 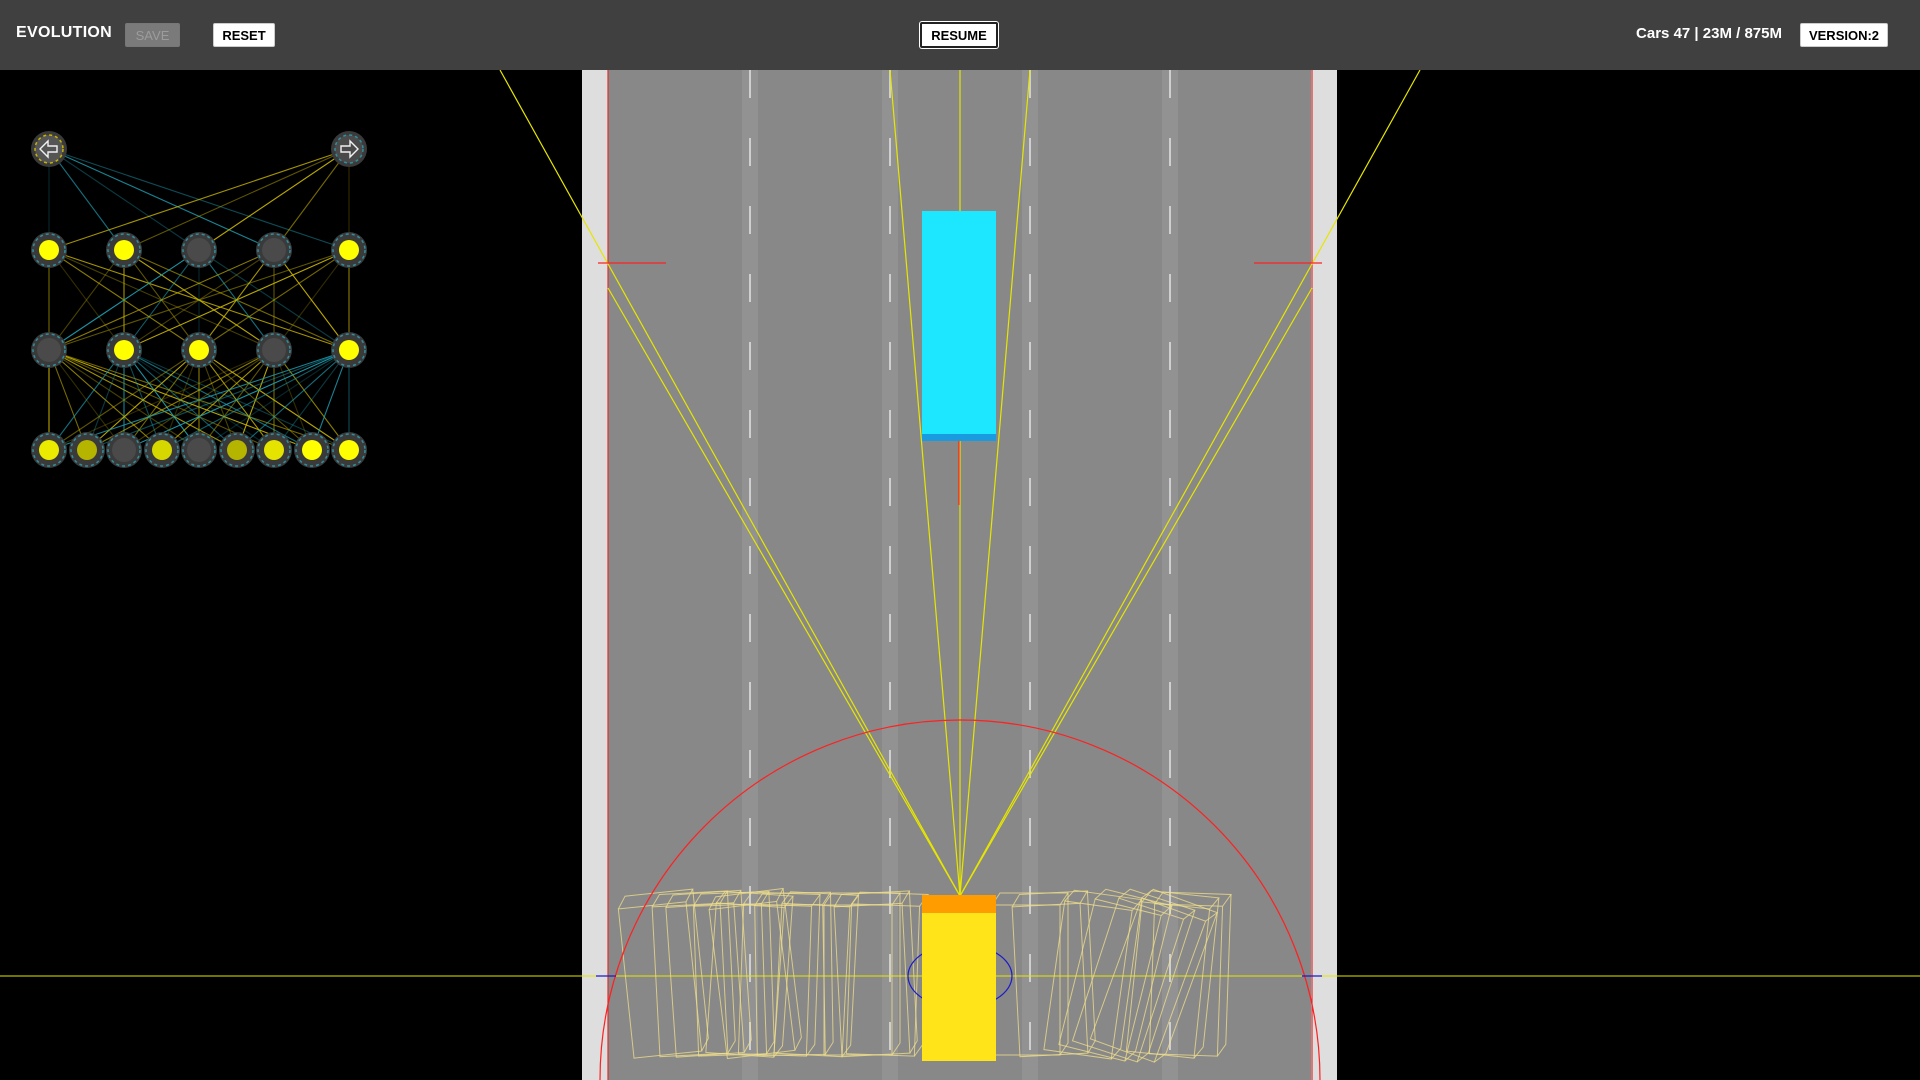 What do you see at coordinates (1844, 35) in the screenshot?
I see `version-button: VERSION:2` at bounding box center [1844, 35].